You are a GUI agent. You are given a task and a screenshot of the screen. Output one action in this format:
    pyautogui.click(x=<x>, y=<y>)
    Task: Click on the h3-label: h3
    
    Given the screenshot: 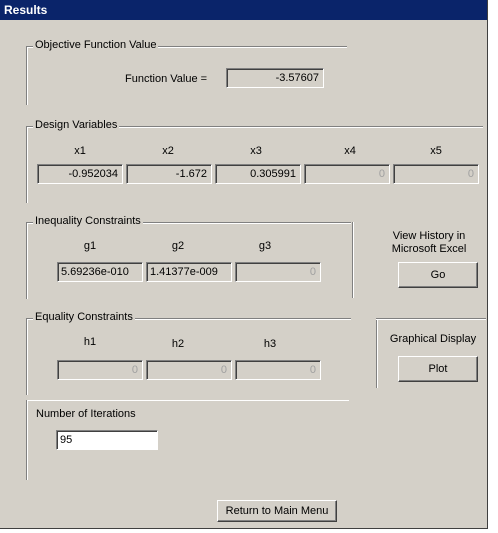 What is the action you would take?
    pyautogui.click(x=270, y=344)
    